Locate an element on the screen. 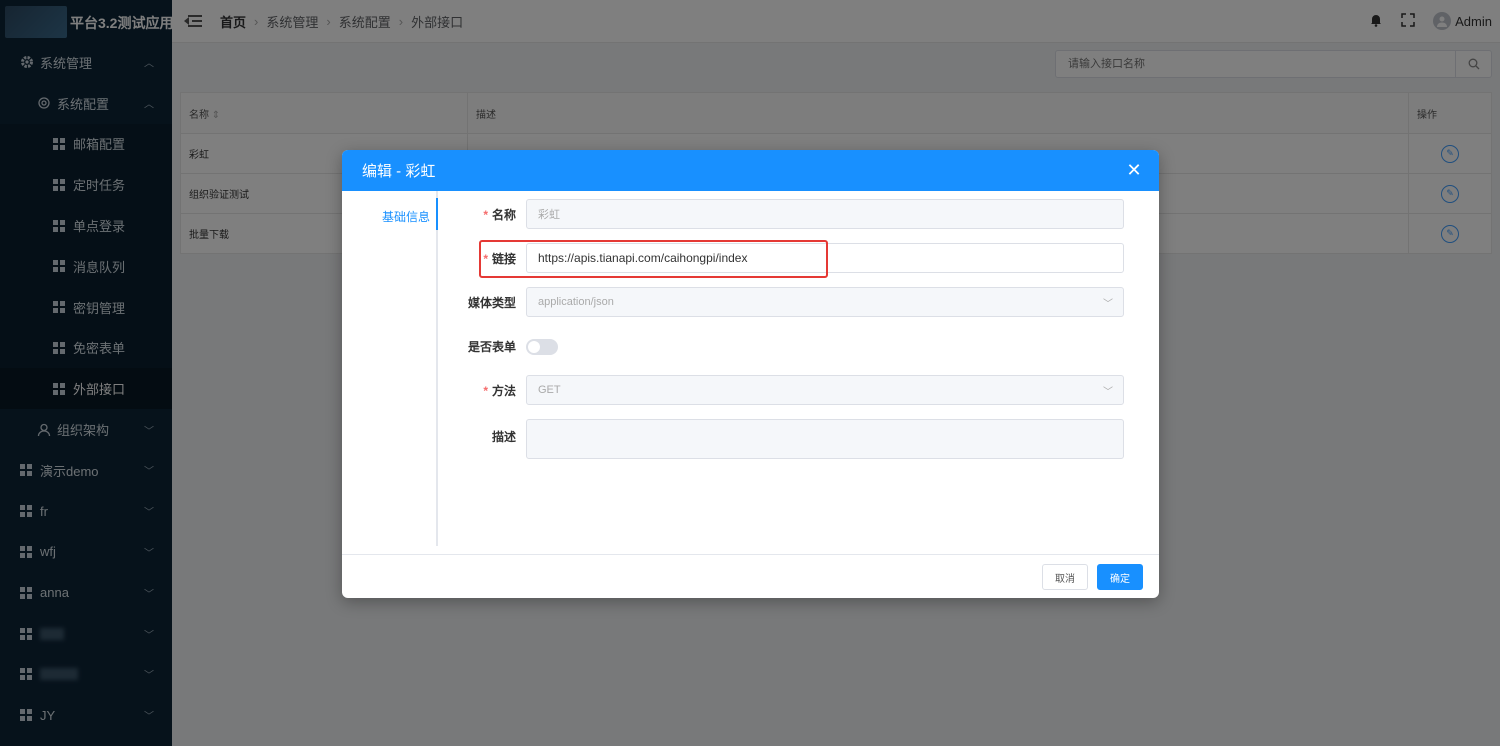  name-field: 彩虹 is located at coordinates (825, 214).